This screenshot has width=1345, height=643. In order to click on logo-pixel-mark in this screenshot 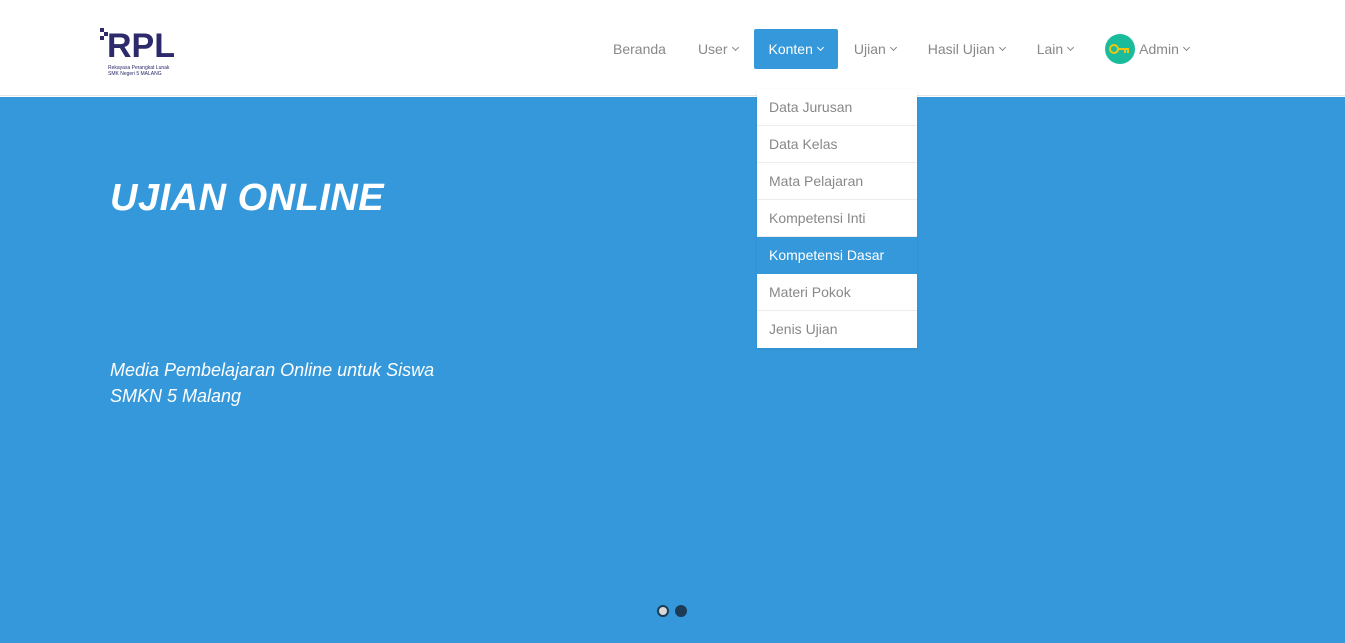, I will do `click(102, 38)`.